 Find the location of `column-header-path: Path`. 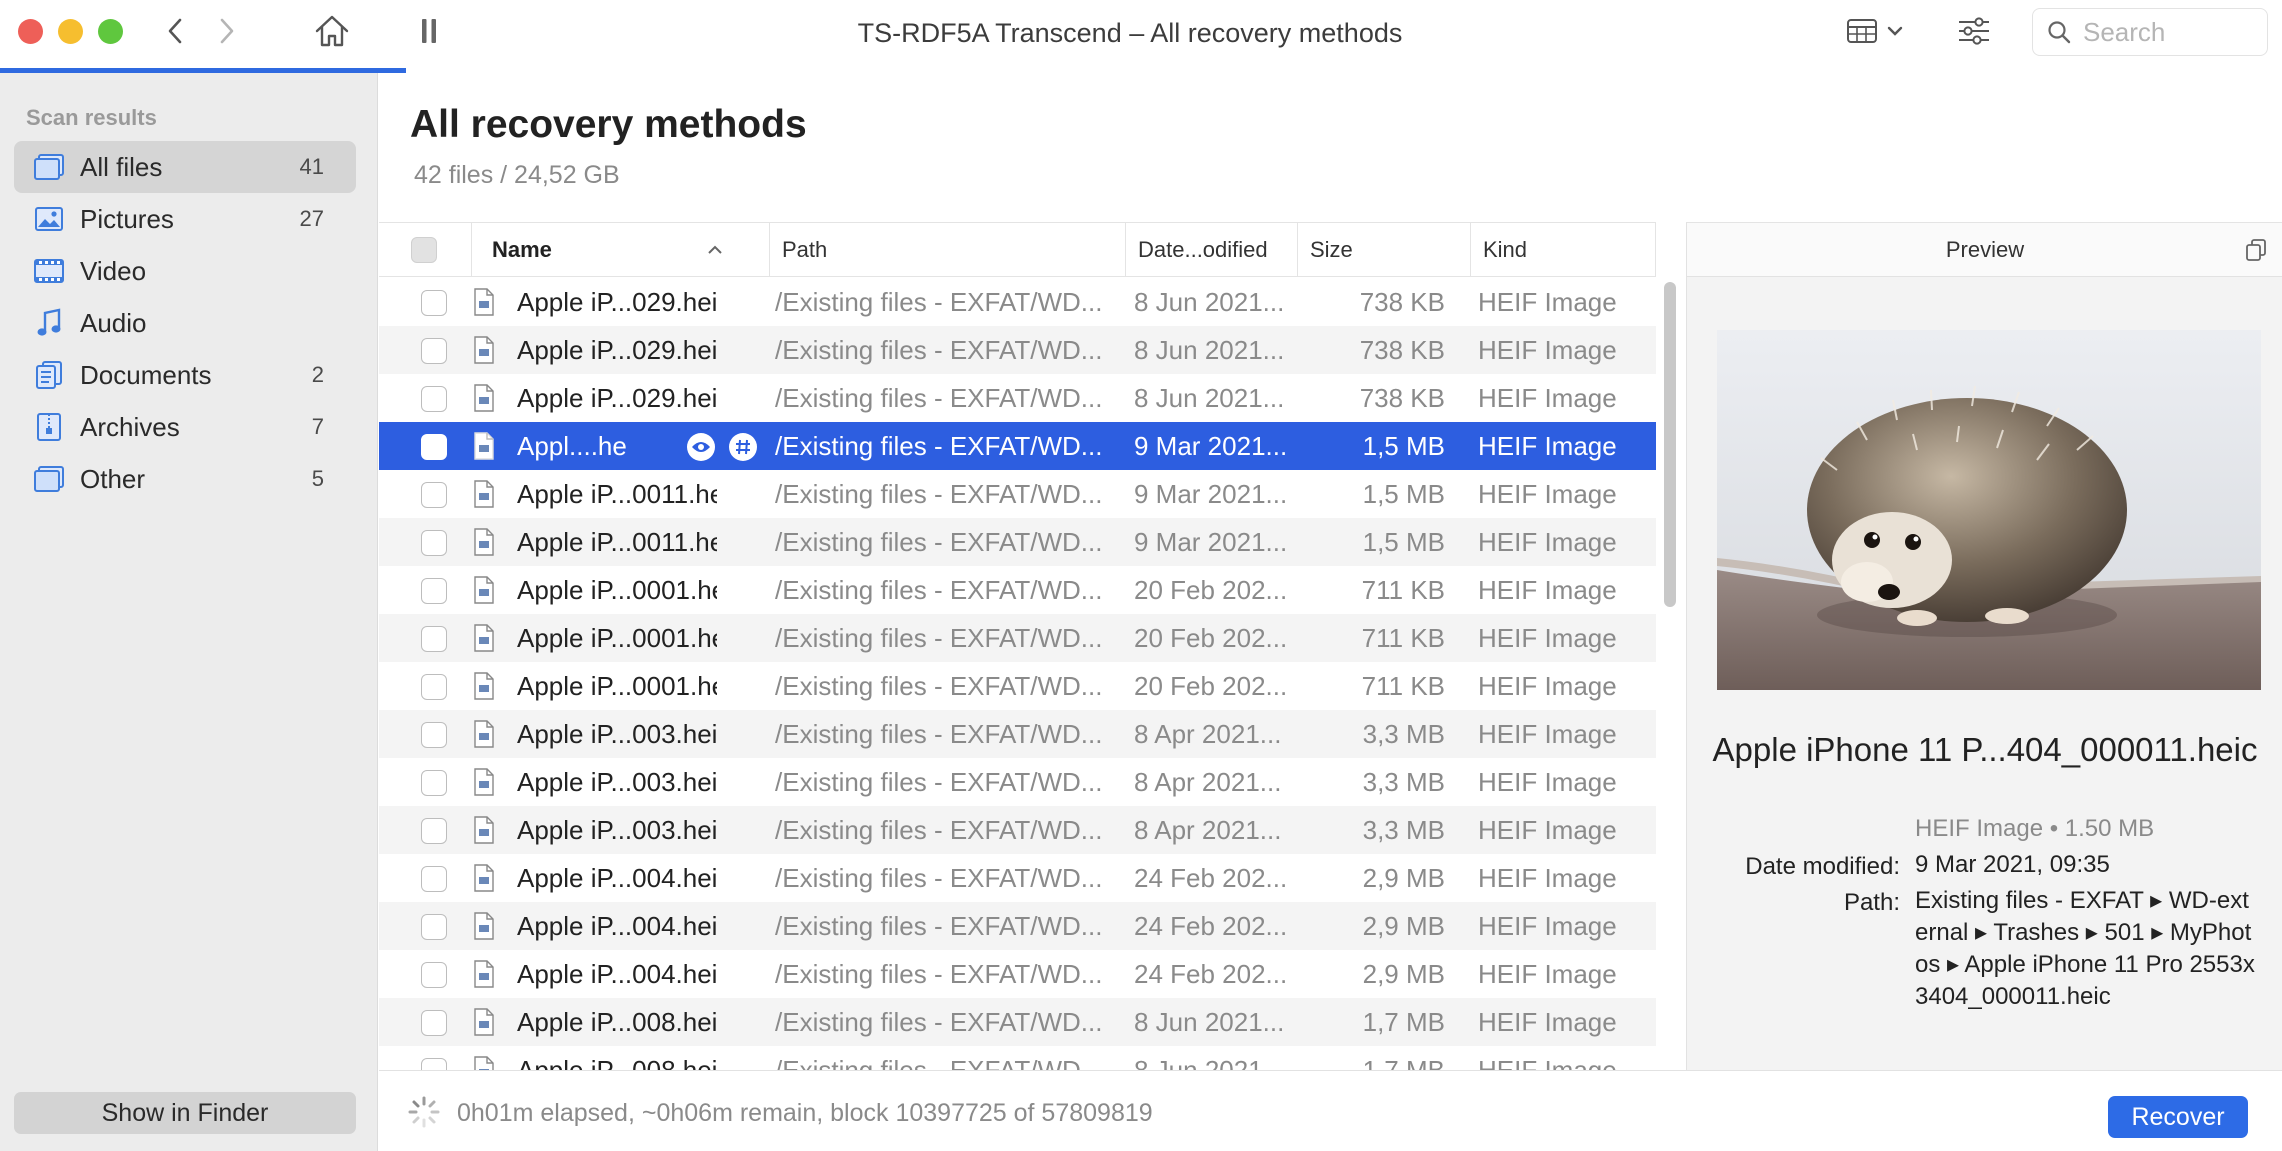

column-header-path: Path is located at coordinates (947, 250).